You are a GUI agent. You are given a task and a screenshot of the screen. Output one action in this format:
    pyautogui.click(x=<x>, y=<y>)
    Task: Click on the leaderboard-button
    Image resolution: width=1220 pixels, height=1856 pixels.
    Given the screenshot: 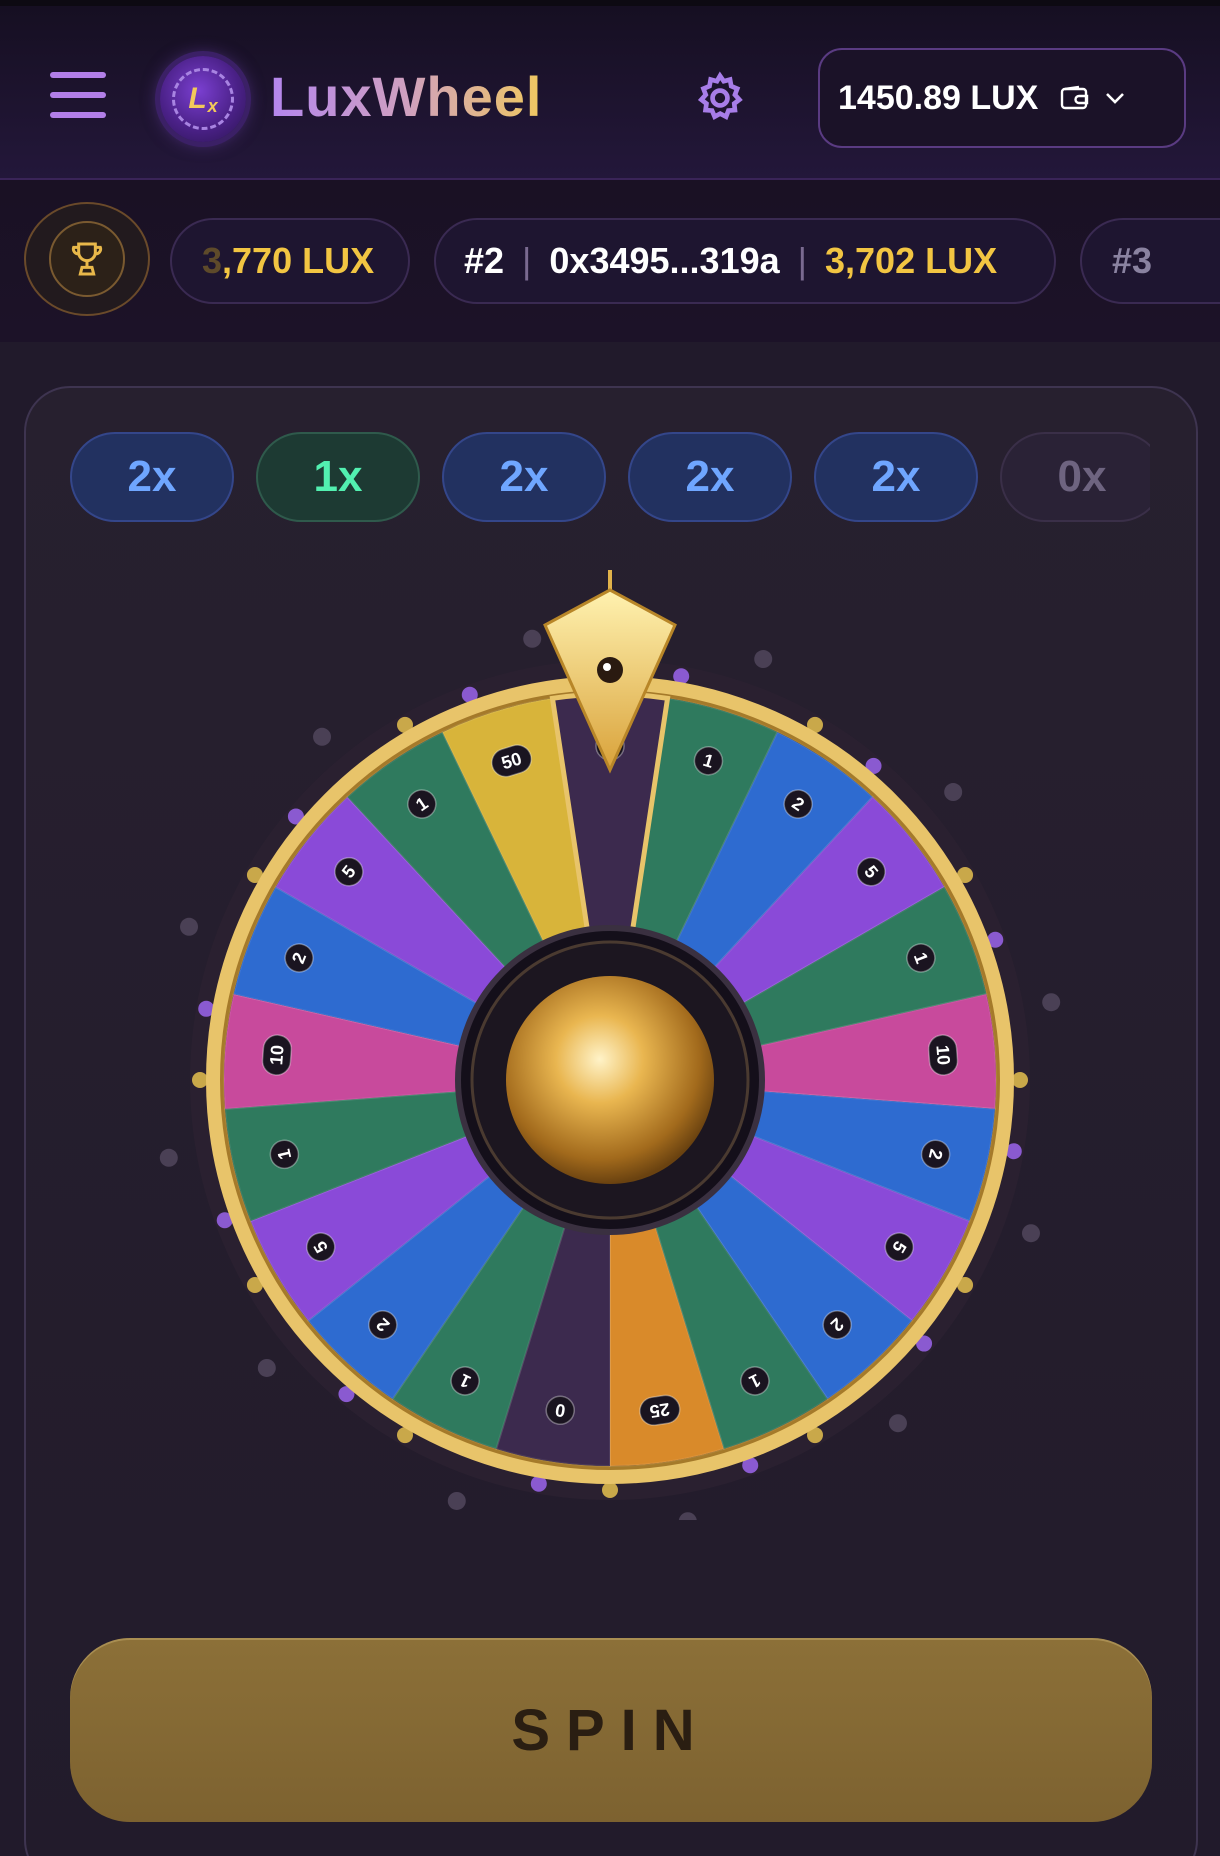 What is the action you would take?
    pyautogui.click(x=87, y=259)
    